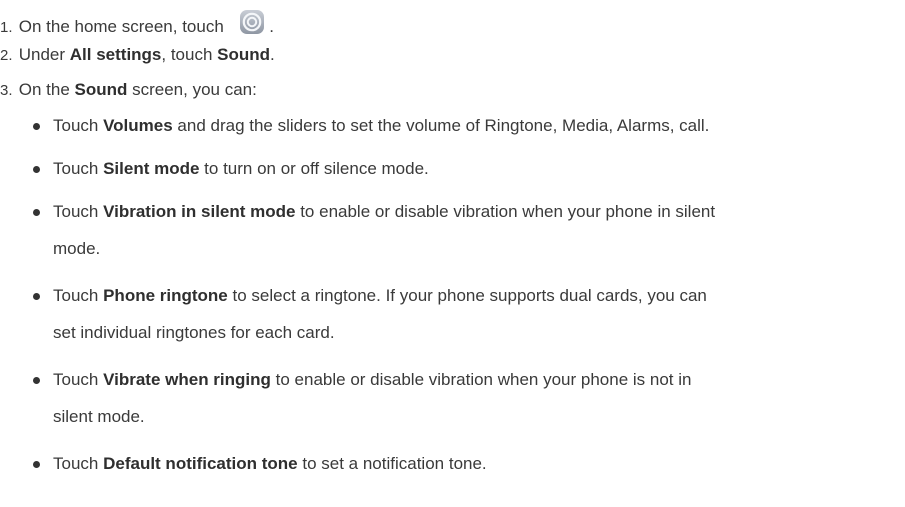 The height and width of the screenshot is (507, 905). I want to click on step-bold-term: All settings, so click(115, 54).